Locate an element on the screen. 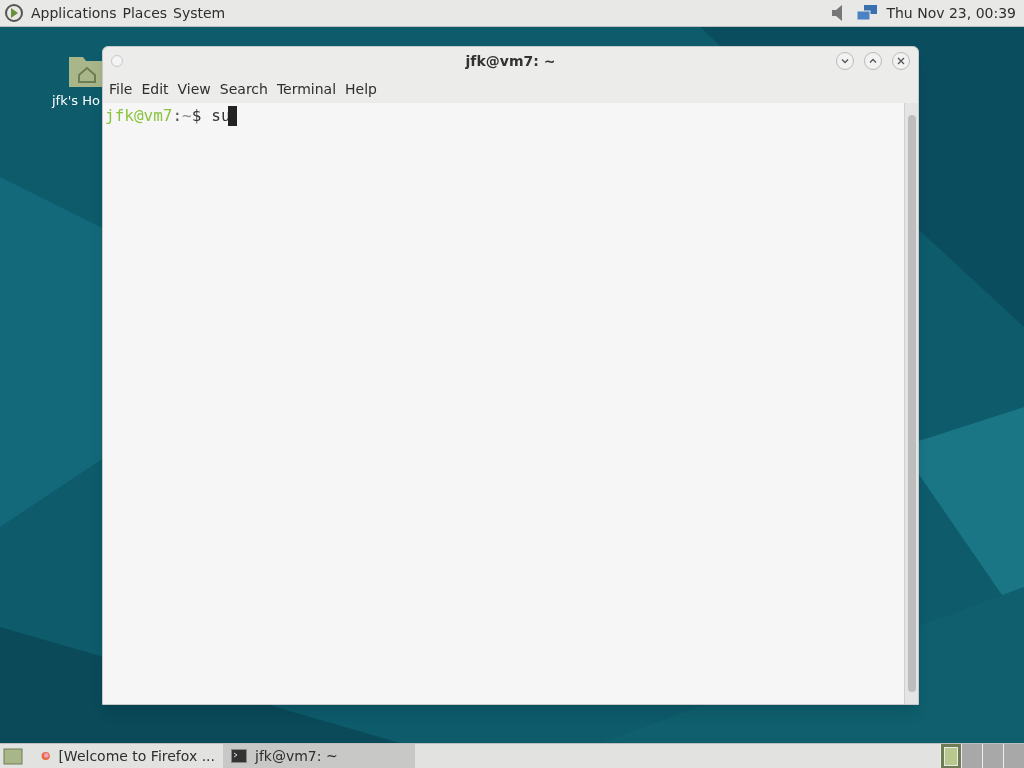 This screenshot has height=768, width=1024. prompt-path: ~ is located at coordinates (187, 116).